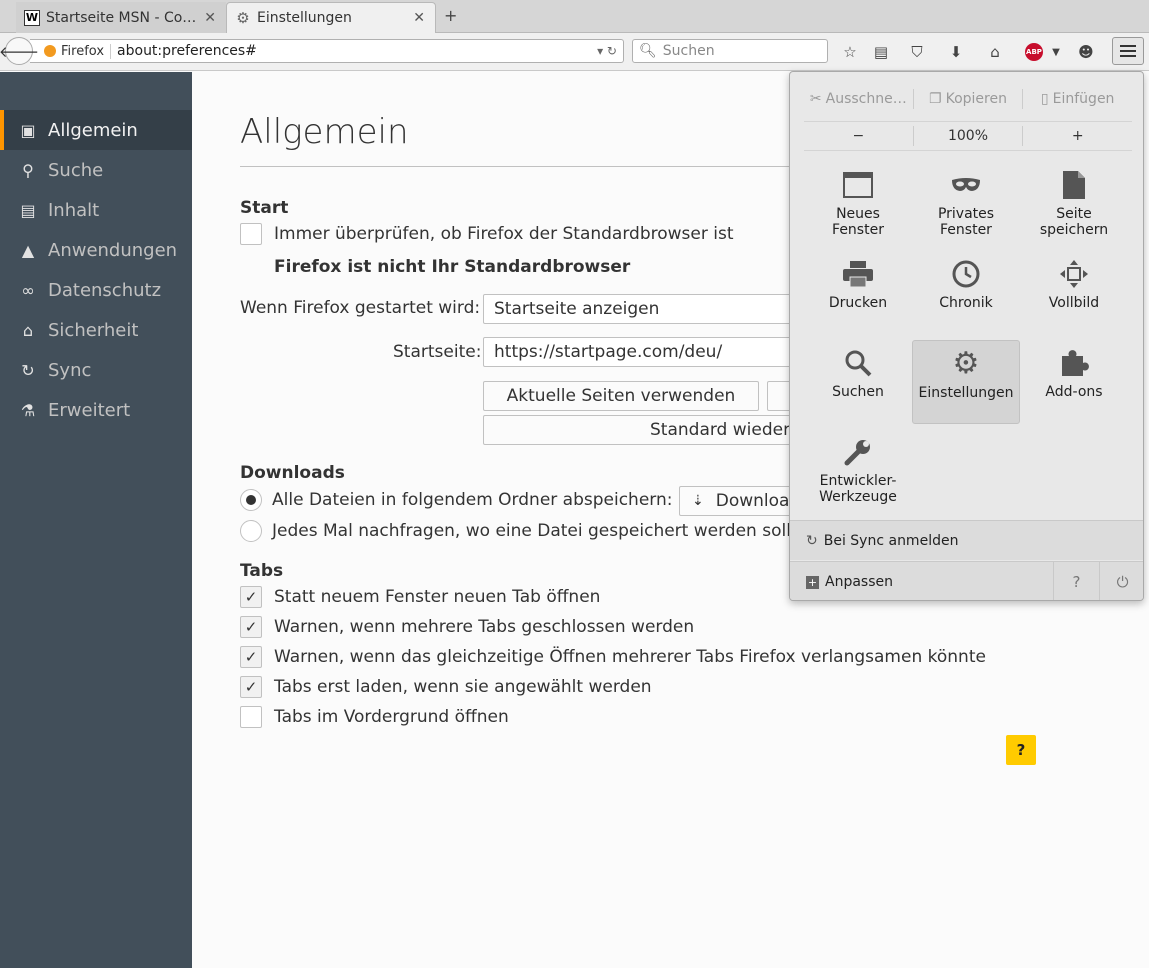 Image resolution: width=1149 pixels, height=968 pixels. Describe the element at coordinates (96, 170) in the screenshot. I see `sidebar-item-suche: ⚲ Suche` at that location.